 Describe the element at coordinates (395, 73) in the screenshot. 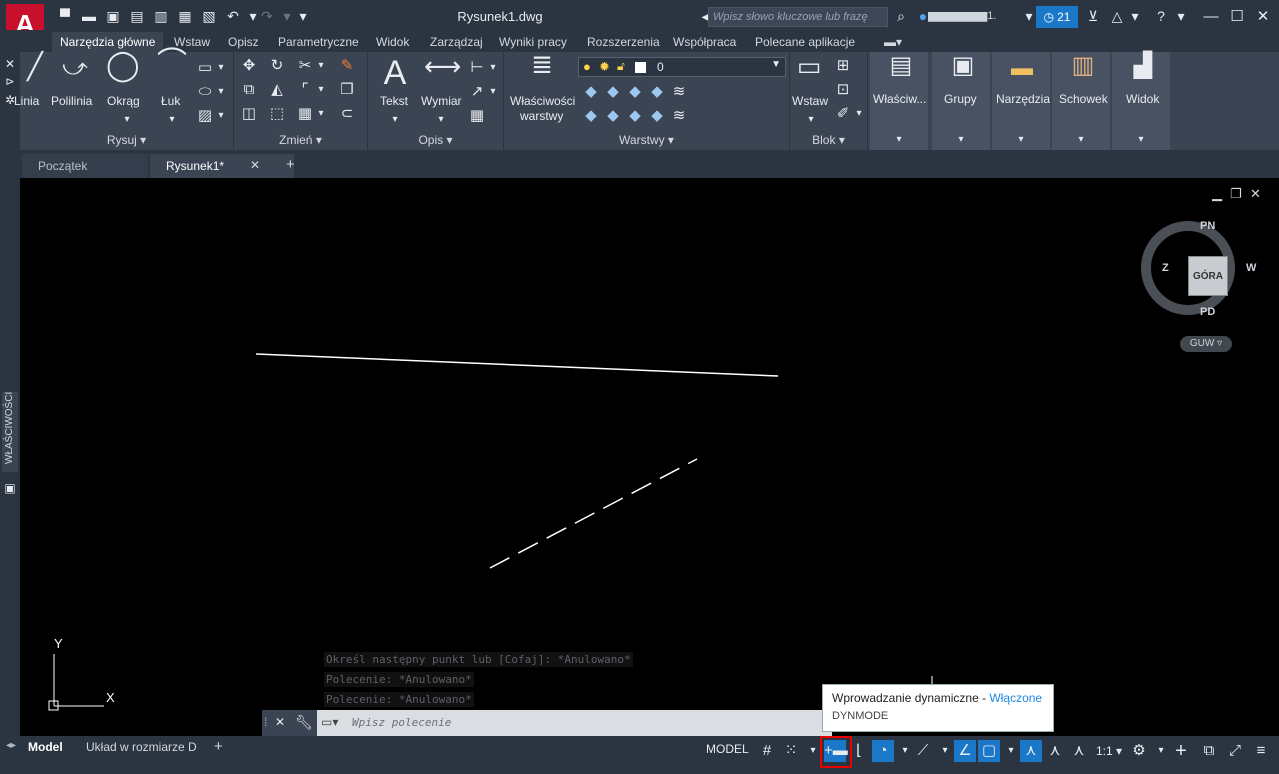

I see `text-icon: A` at that location.